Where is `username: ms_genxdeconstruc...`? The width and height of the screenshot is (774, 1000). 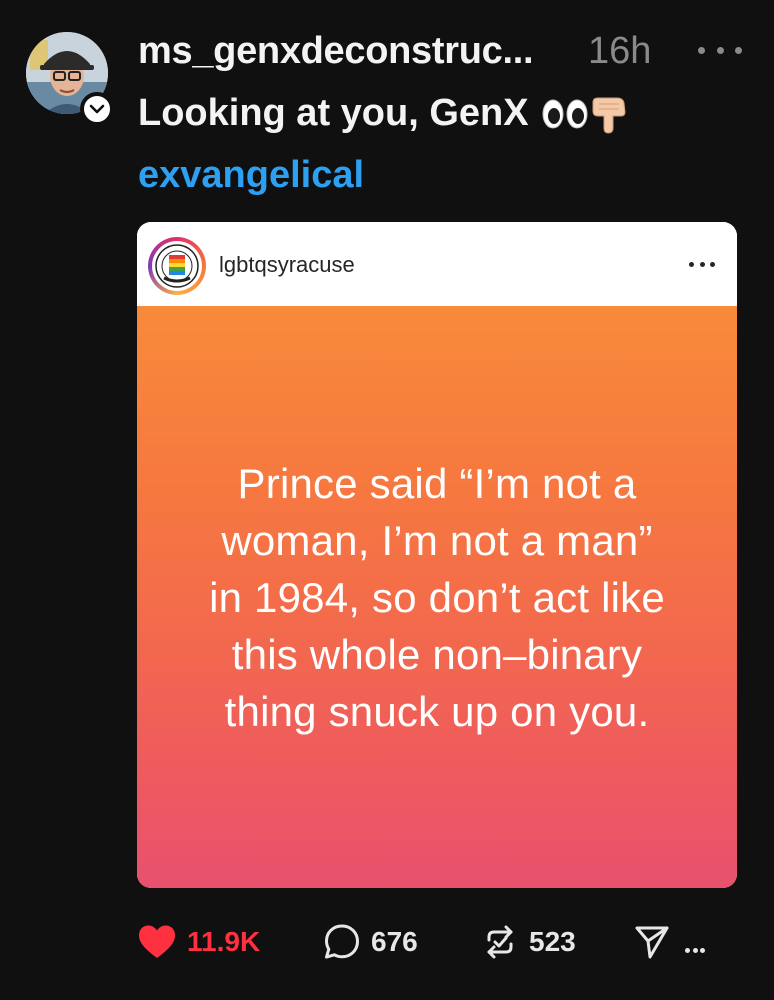
username: ms_genxdeconstruc... is located at coordinates (336, 51).